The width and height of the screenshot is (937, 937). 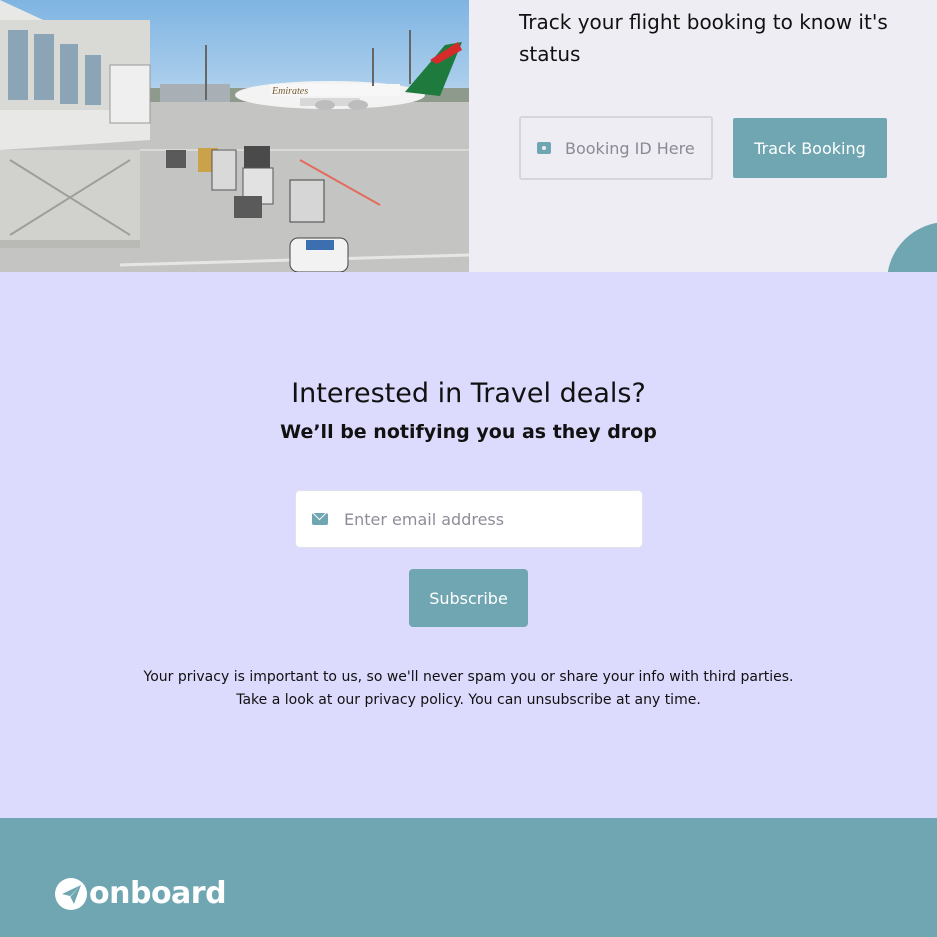 I want to click on booking-id-field, so click(x=616, y=148).